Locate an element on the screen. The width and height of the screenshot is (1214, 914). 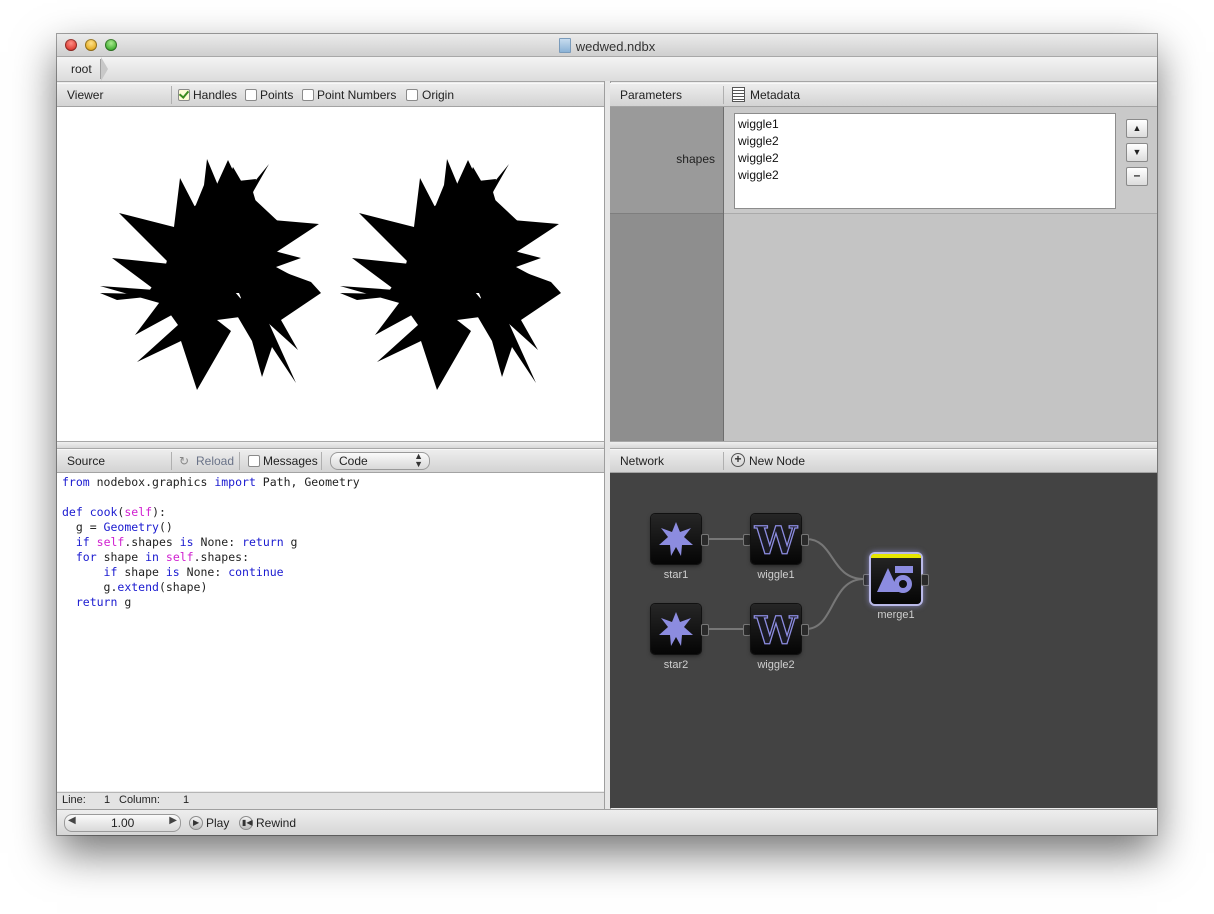
source-header: Source ↻ Reload Messages Code ▲ ▼ is located at coordinates (330, 461).